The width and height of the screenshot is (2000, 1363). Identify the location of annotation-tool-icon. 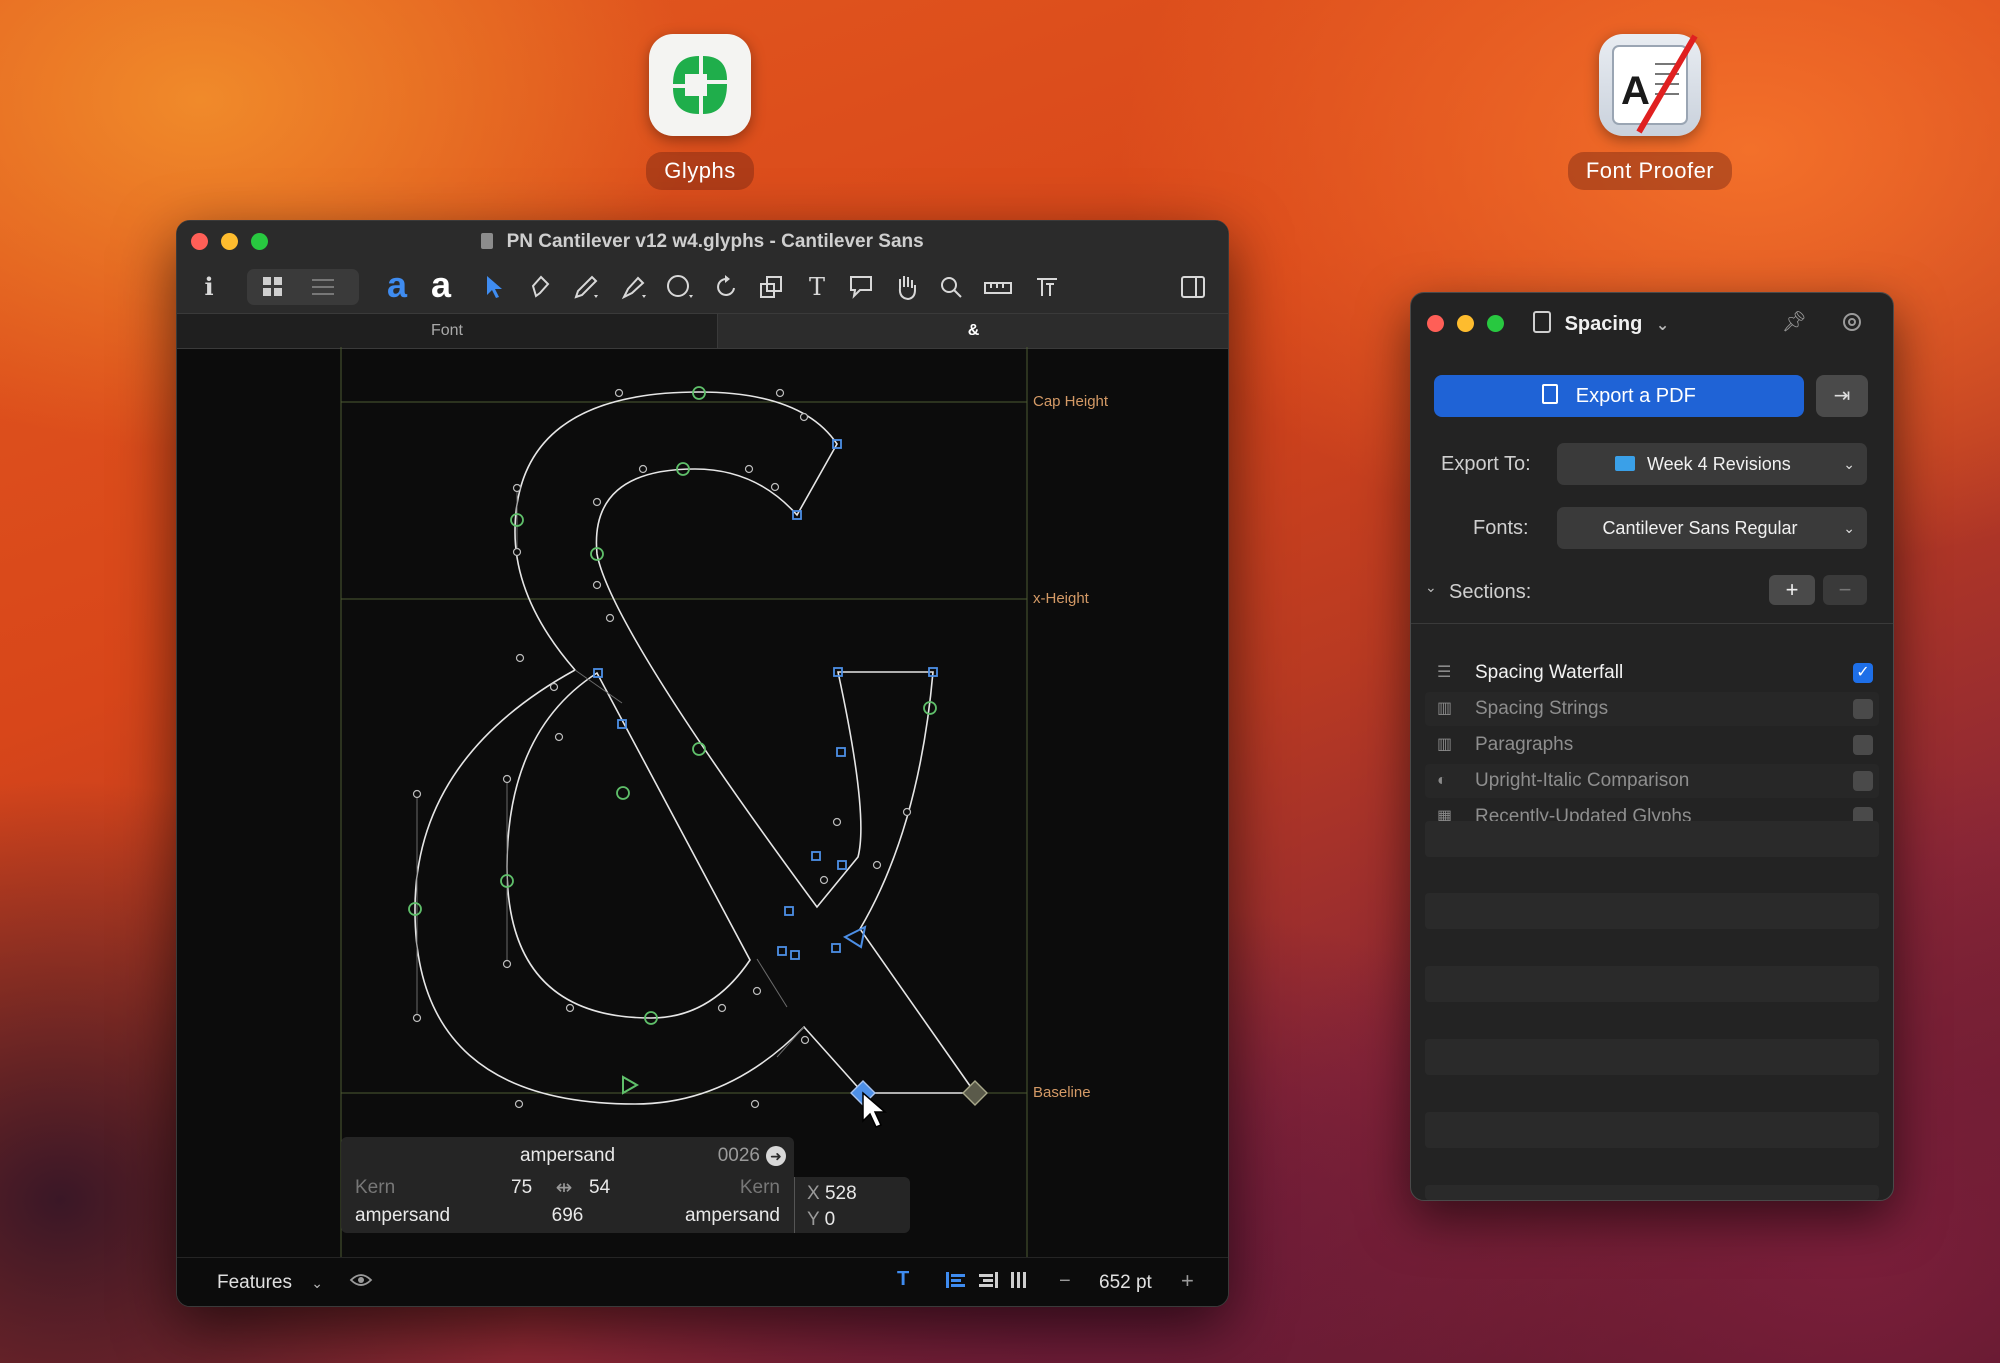
(861, 287).